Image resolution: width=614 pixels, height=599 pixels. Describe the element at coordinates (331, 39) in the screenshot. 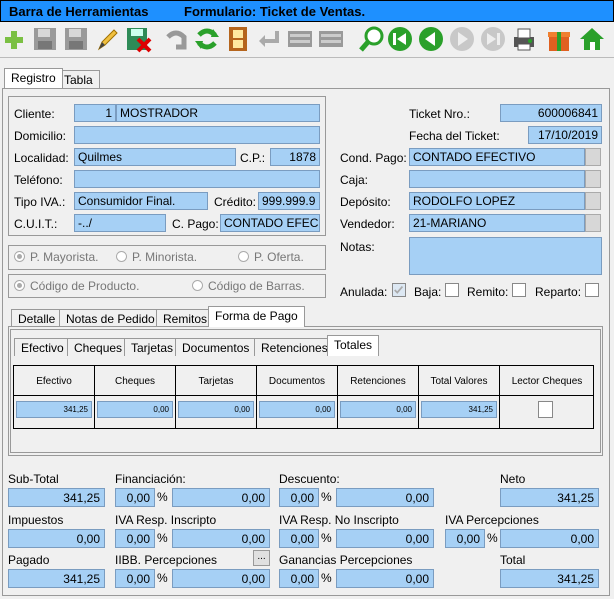

I see `list2-icon` at that location.